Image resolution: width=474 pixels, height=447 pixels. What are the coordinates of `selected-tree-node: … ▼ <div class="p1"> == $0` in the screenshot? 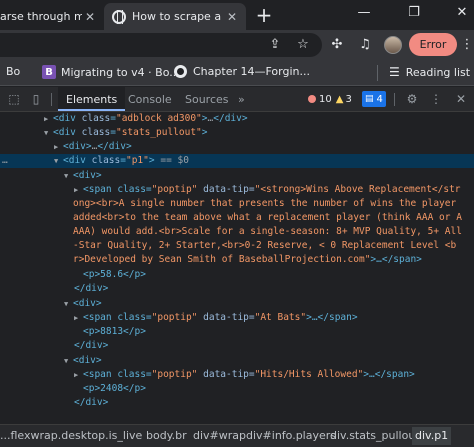 It's located at (237, 161).